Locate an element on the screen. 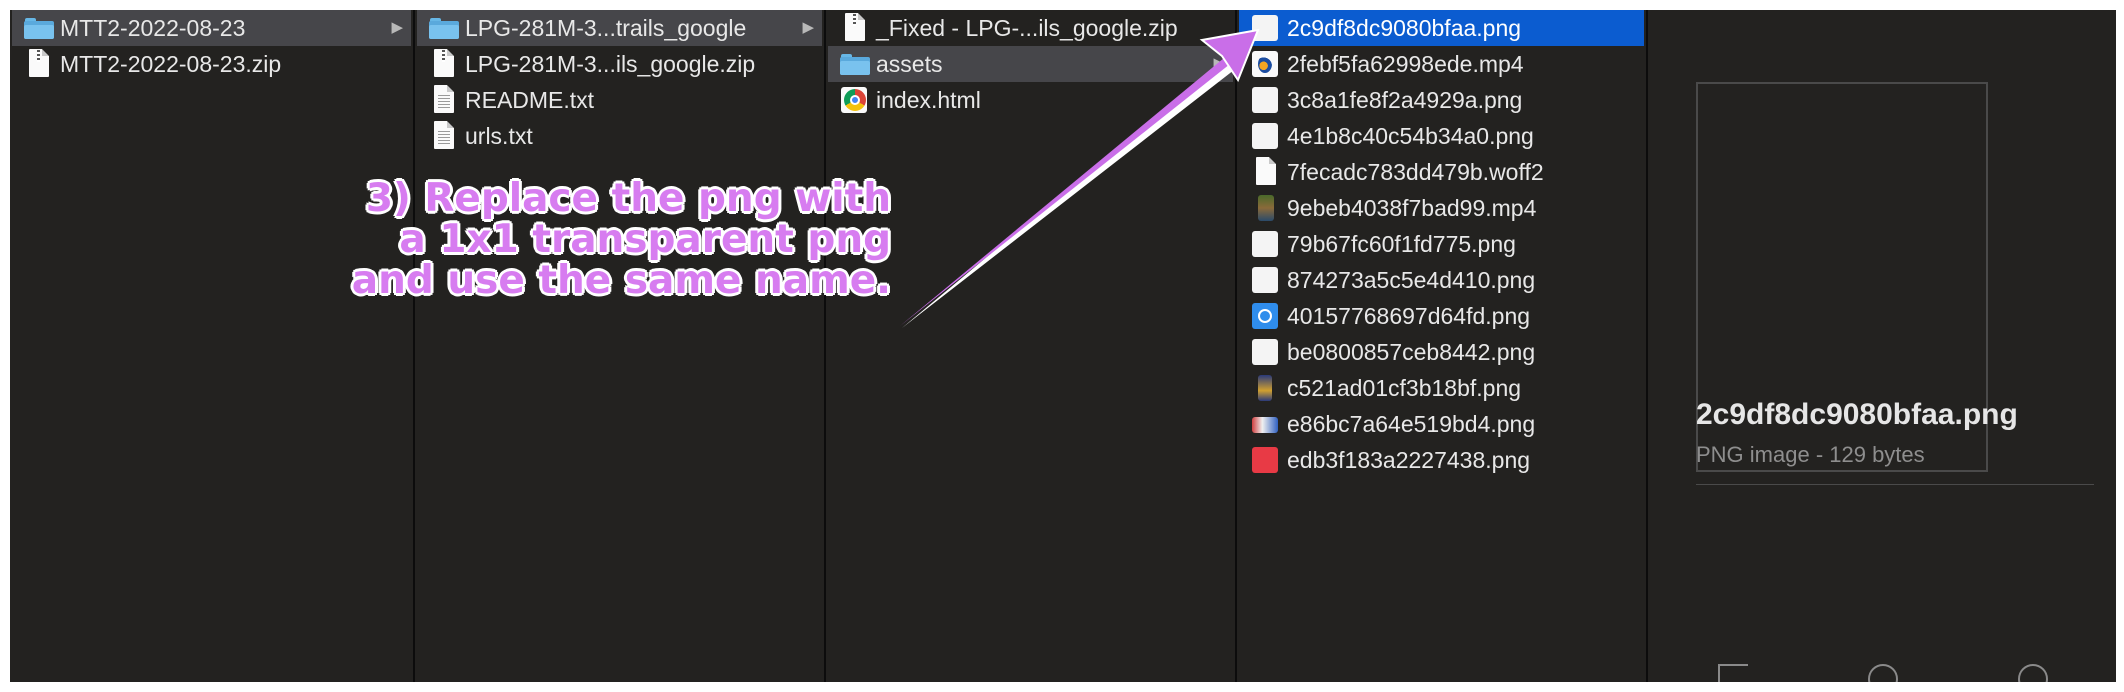 Image resolution: width=2124 pixels, height=692 pixels. list-item-file: urls.txt is located at coordinates (619, 136).